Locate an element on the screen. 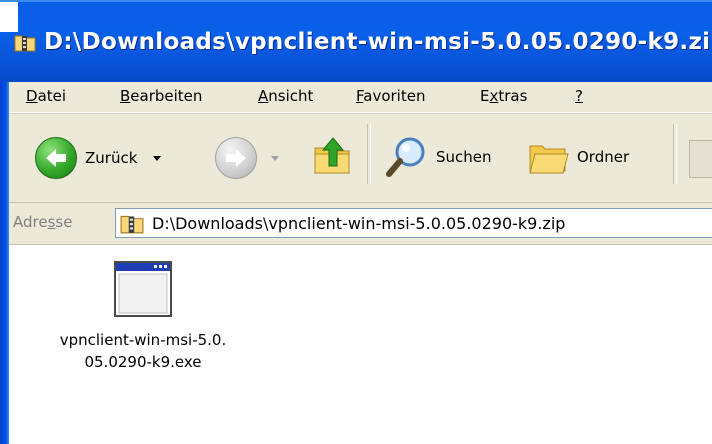 This screenshot has width=712, height=444. menu-bearbeiten-label: earbeiten is located at coordinates (166, 96).